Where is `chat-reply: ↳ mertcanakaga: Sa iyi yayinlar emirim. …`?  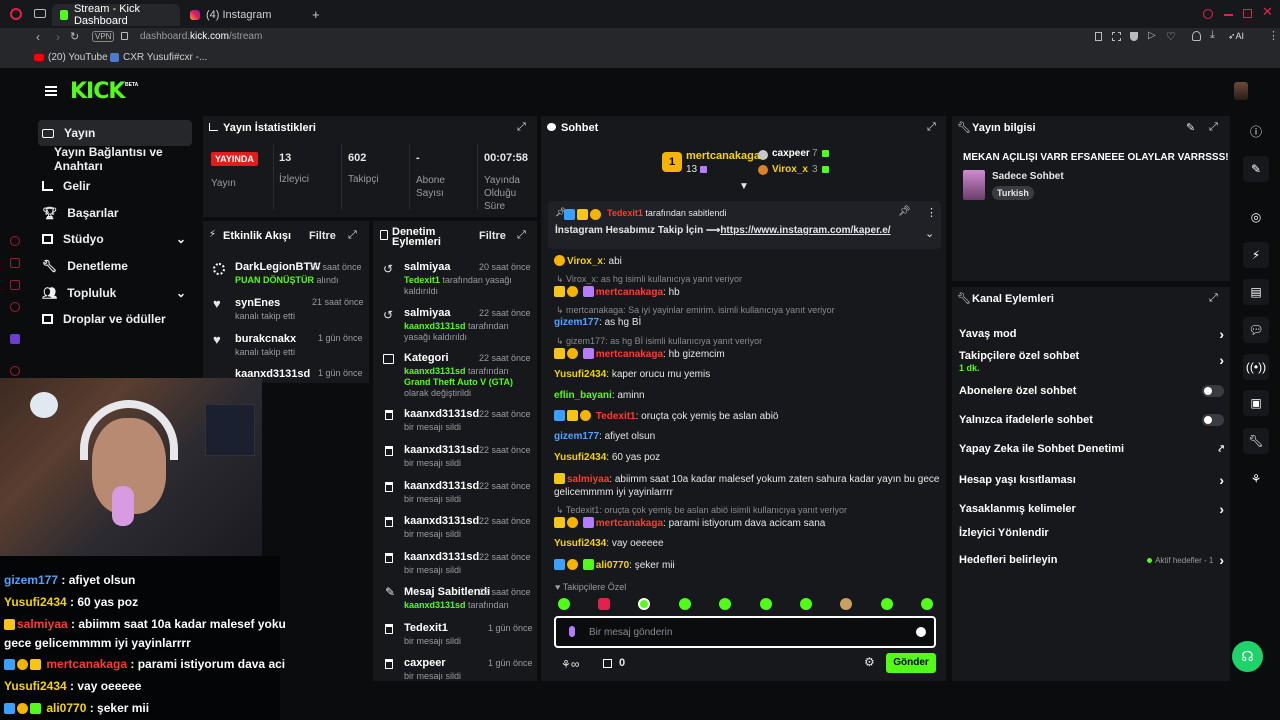
chat-reply: ↳ mertcanakaga: Sa iyi yayinlar emirim. … is located at coordinates (695, 310).